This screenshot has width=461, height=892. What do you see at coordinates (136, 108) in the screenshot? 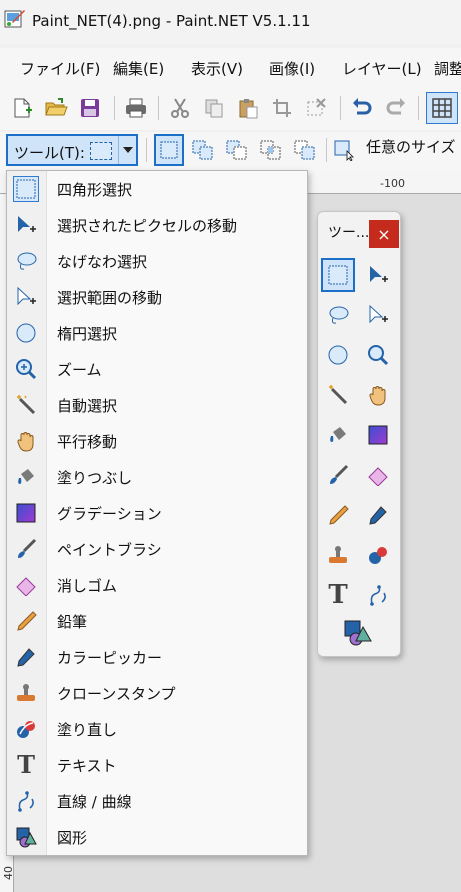
I see `print-icon` at bounding box center [136, 108].